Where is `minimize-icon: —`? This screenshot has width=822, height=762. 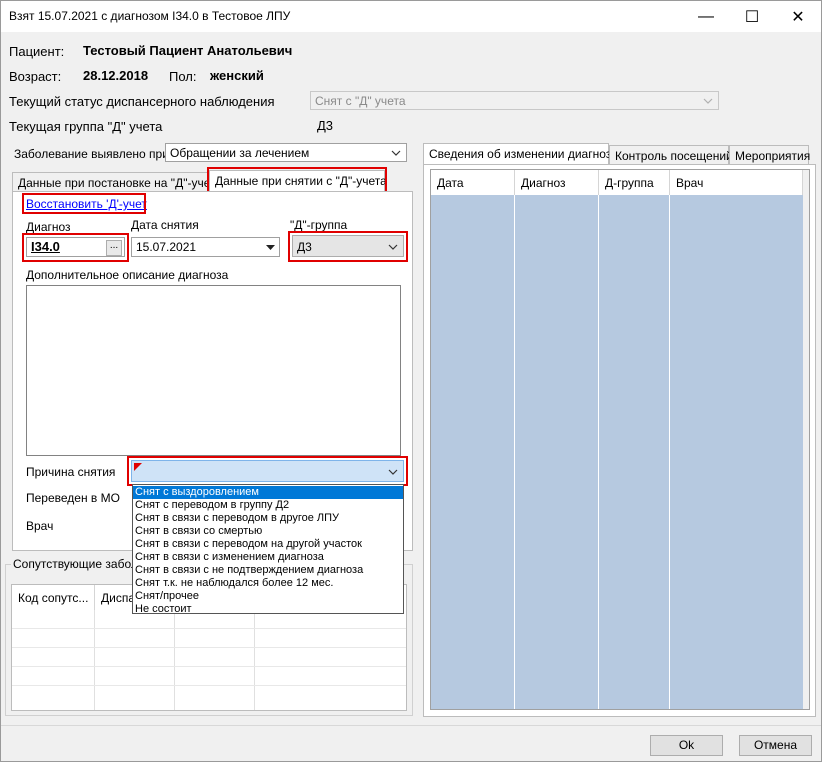 minimize-icon: — is located at coordinates (706, 16).